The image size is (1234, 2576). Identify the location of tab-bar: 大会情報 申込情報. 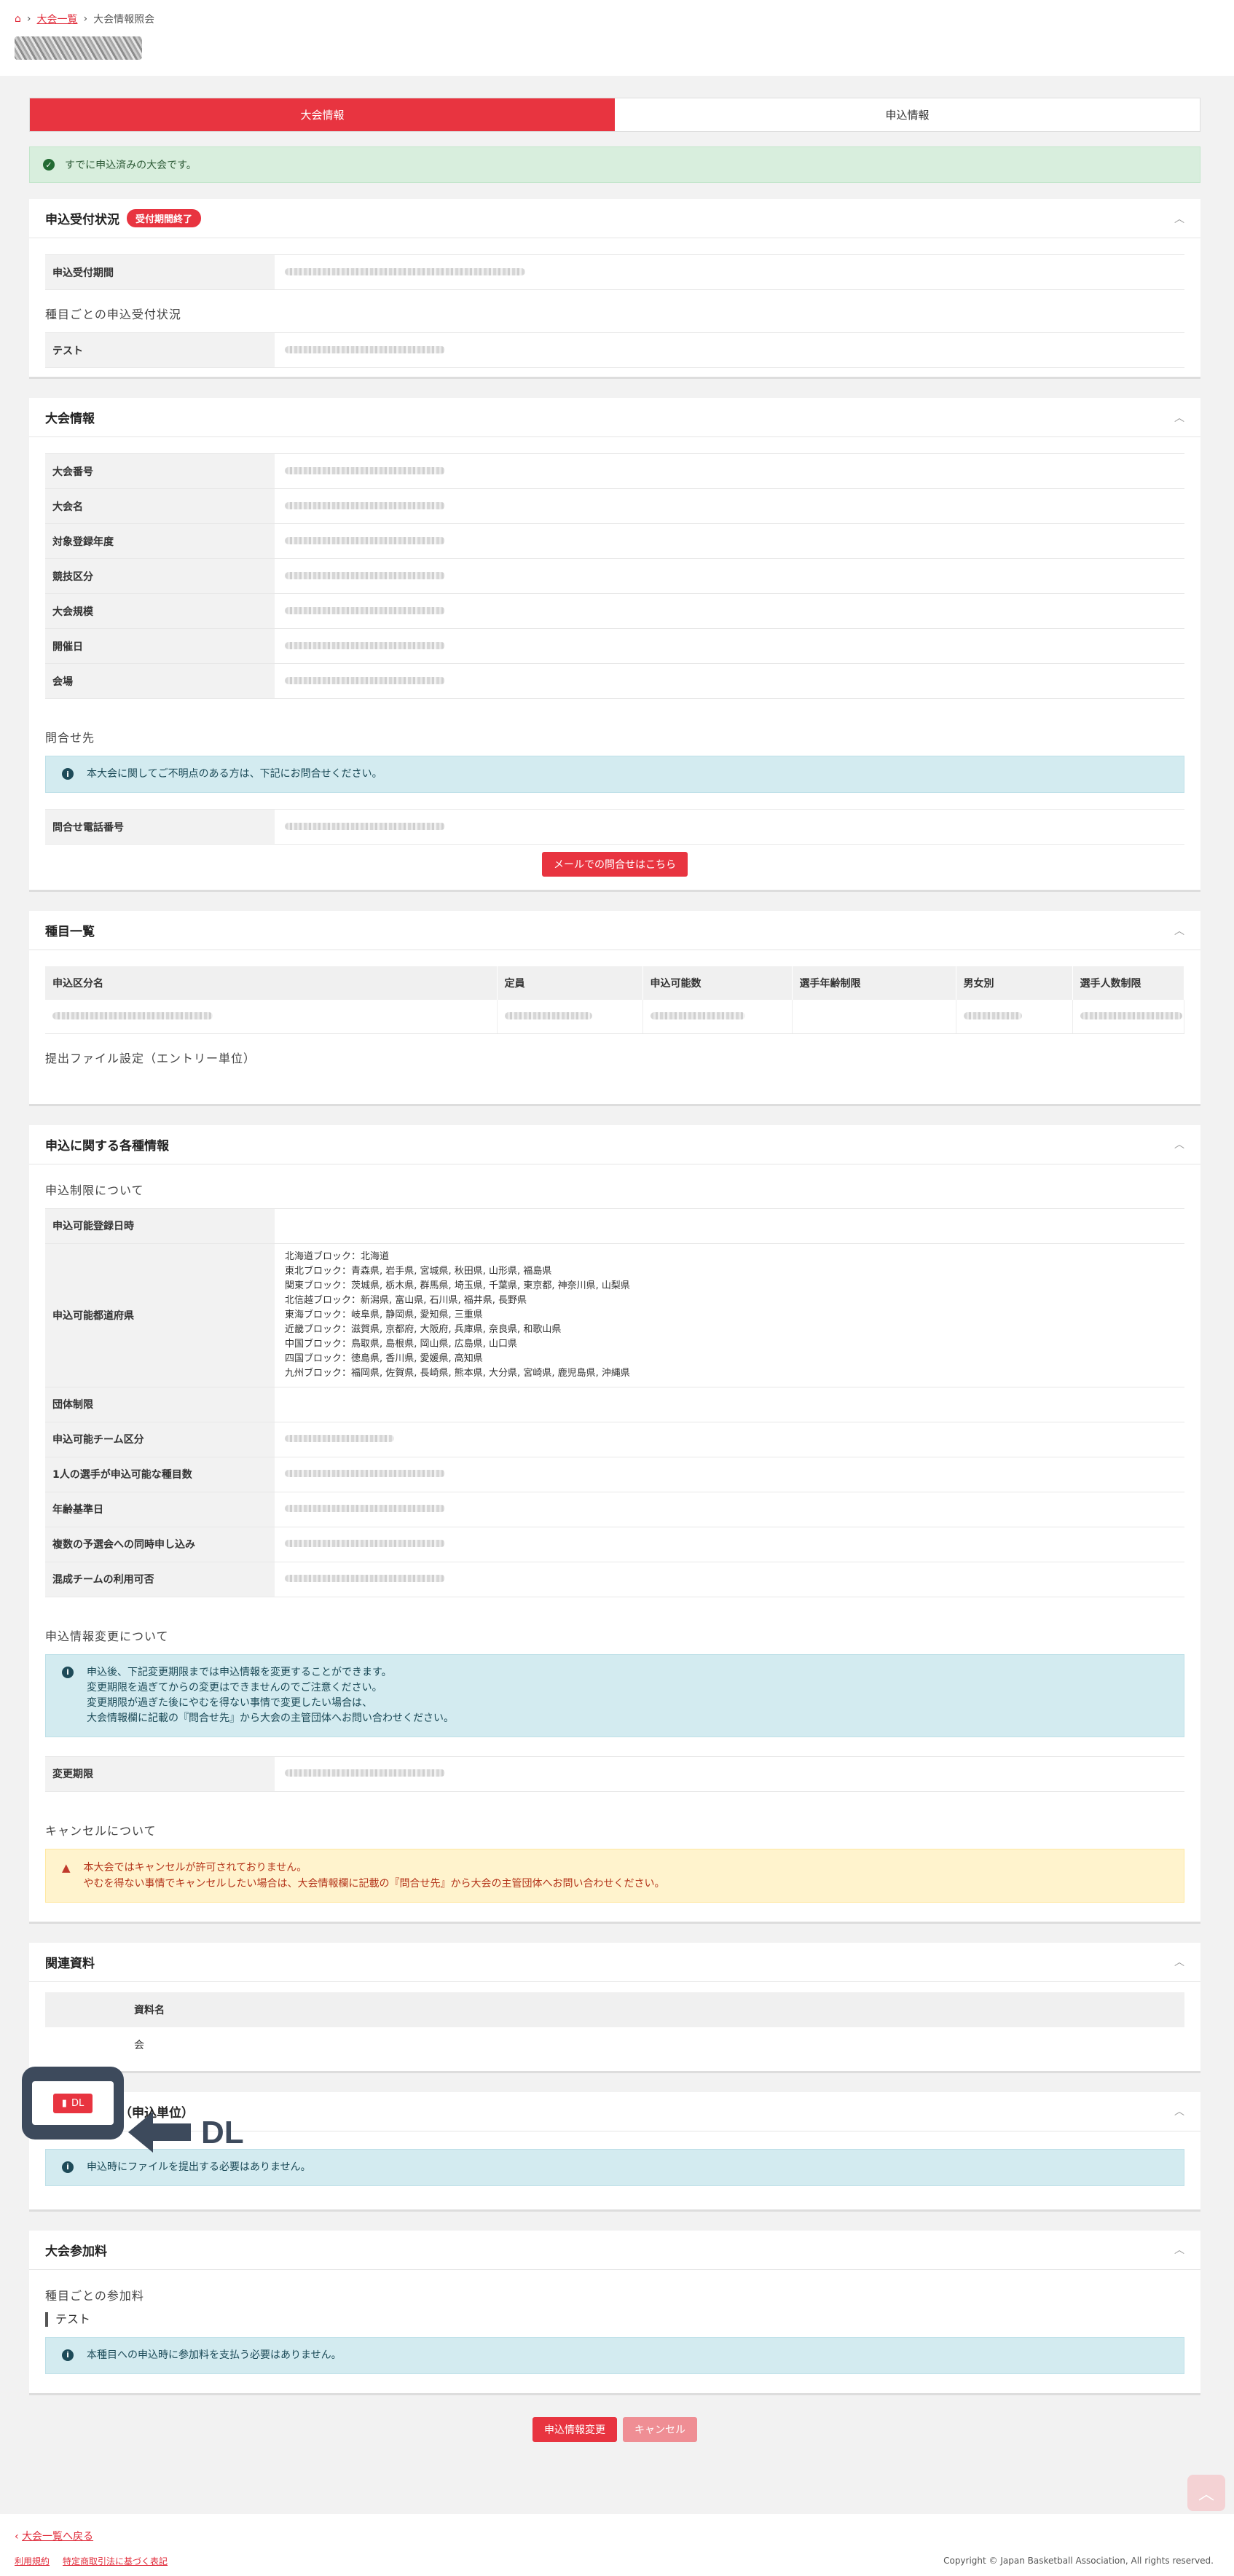
(614, 115).